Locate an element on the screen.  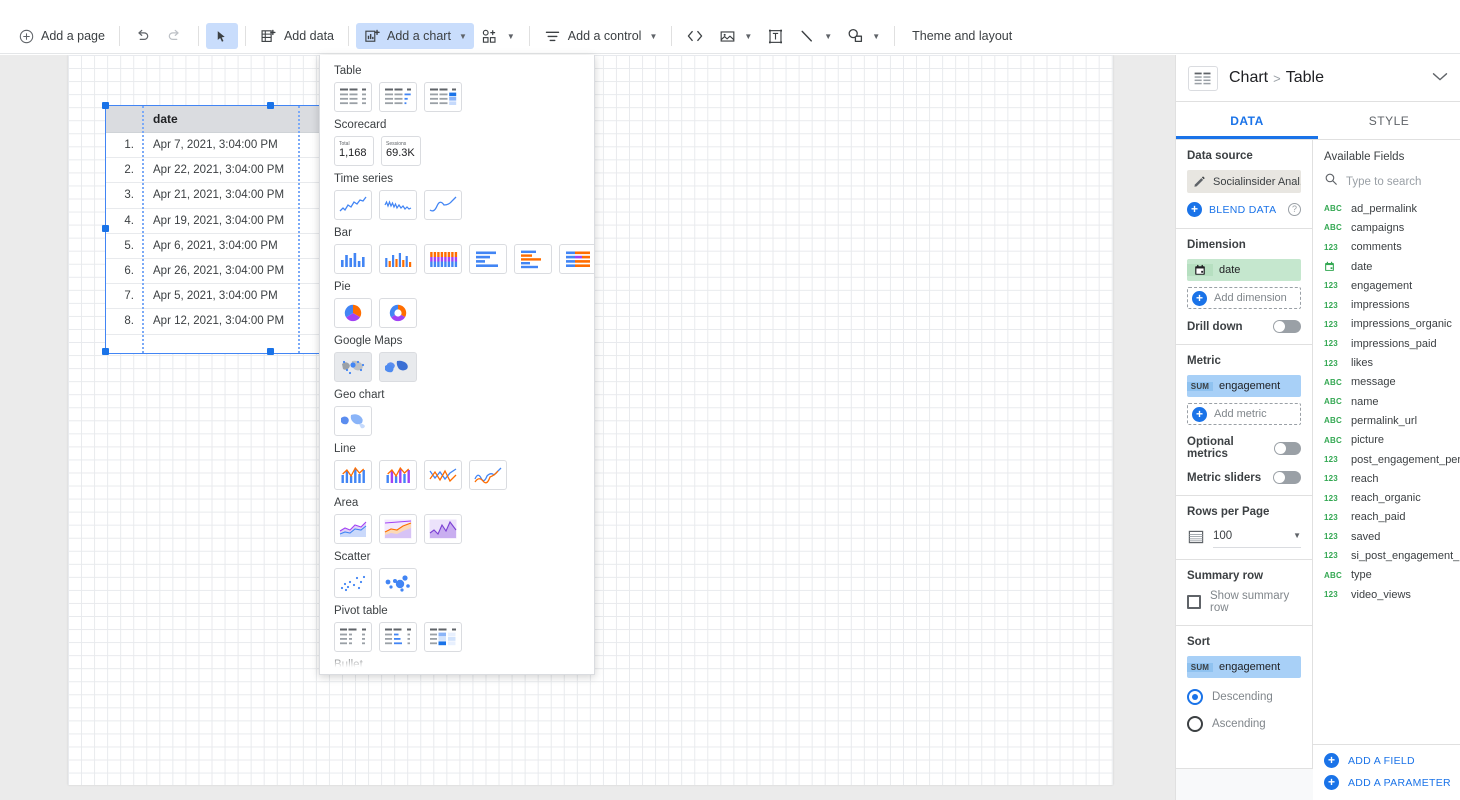
chart-tile-bar-horizontal-stacked is located at coordinates (576, 259).